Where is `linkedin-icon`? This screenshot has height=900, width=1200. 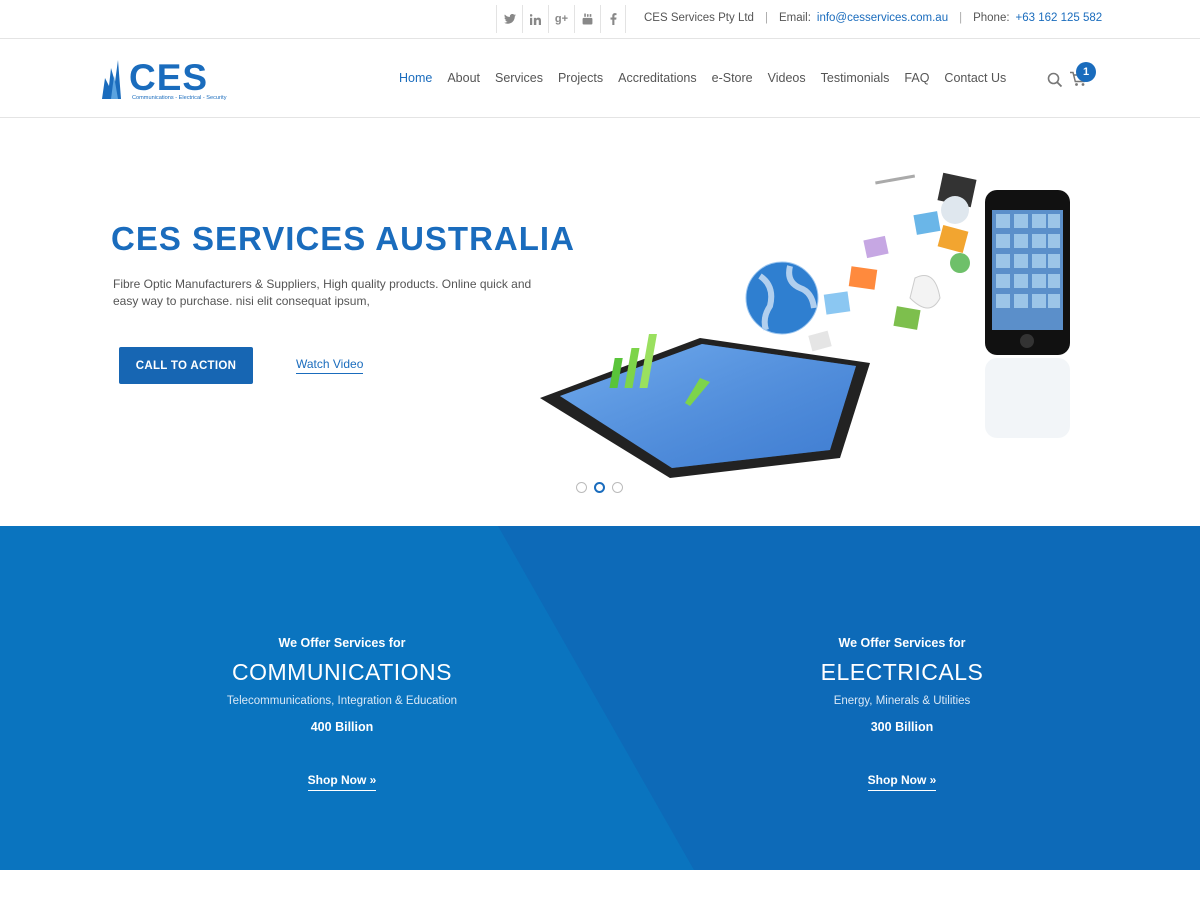
linkedin-icon is located at coordinates (535, 19).